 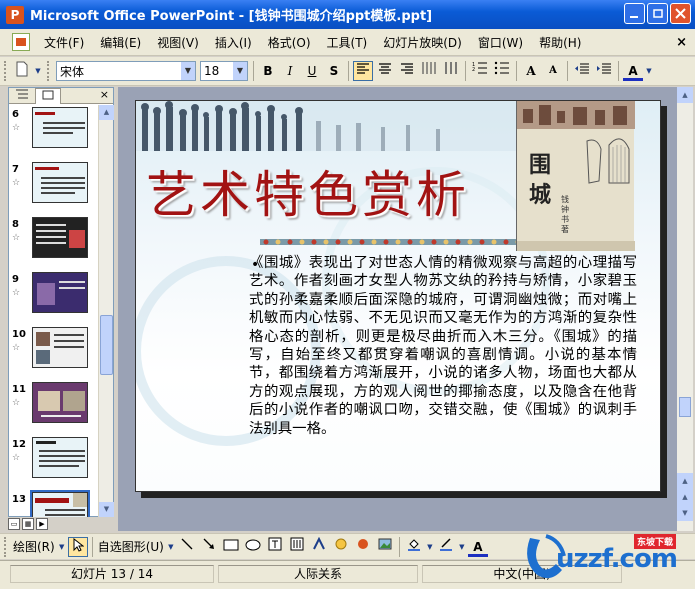 What do you see at coordinates (685, 309) in the screenshot?
I see `editor-vertical-scrollbar: ▲ ▲ ▲ ▼` at bounding box center [685, 309].